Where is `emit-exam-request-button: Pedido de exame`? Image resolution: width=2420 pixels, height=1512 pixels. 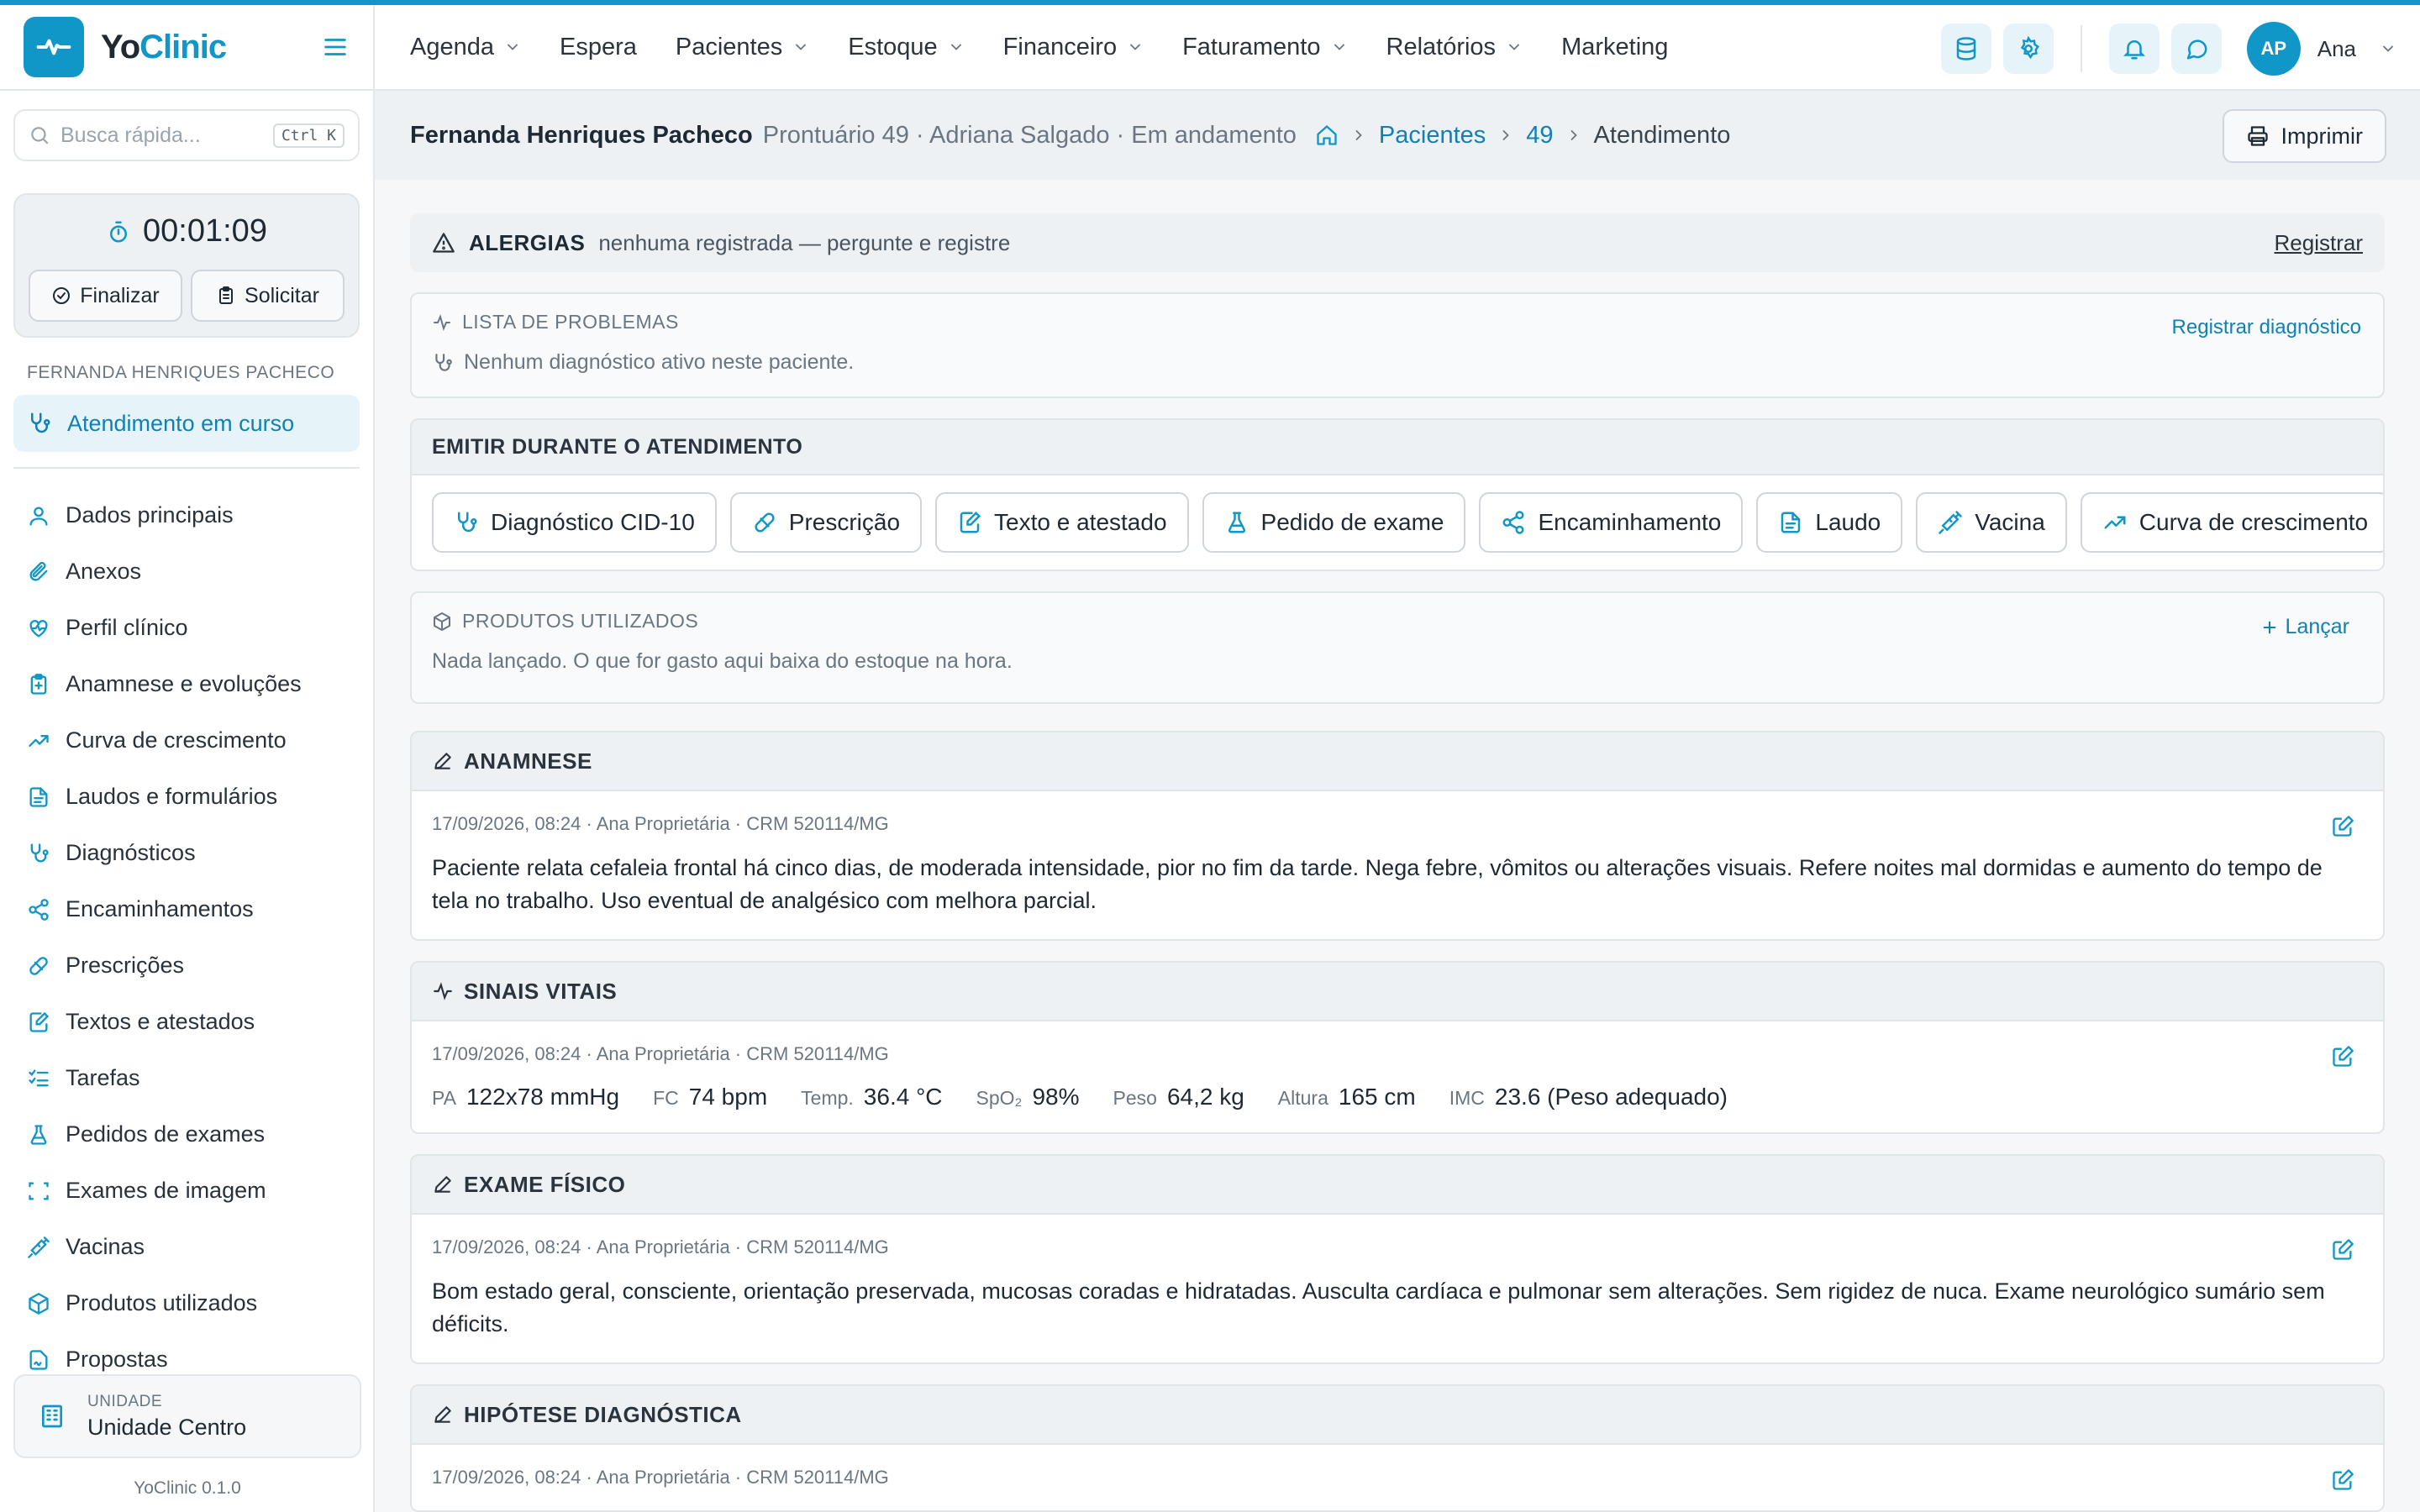 emit-exam-request-button: Pedido de exame is located at coordinates (1334, 522).